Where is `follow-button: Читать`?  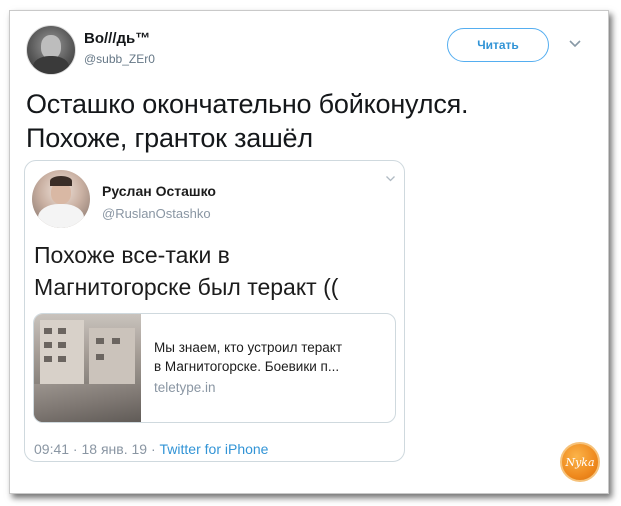
follow-button: Читать is located at coordinates (498, 45).